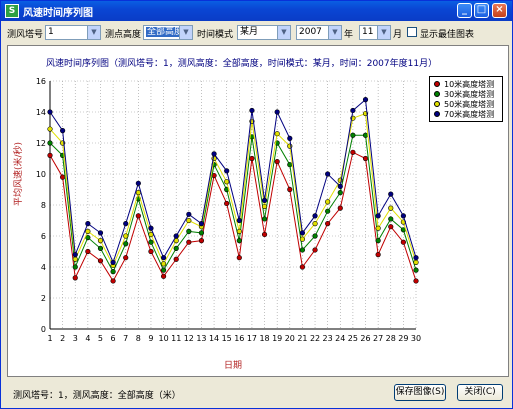 This screenshot has height=409, width=513. What do you see at coordinates (150, 338) in the screenshot?
I see `x-tick-label: 9` at bounding box center [150, 338].